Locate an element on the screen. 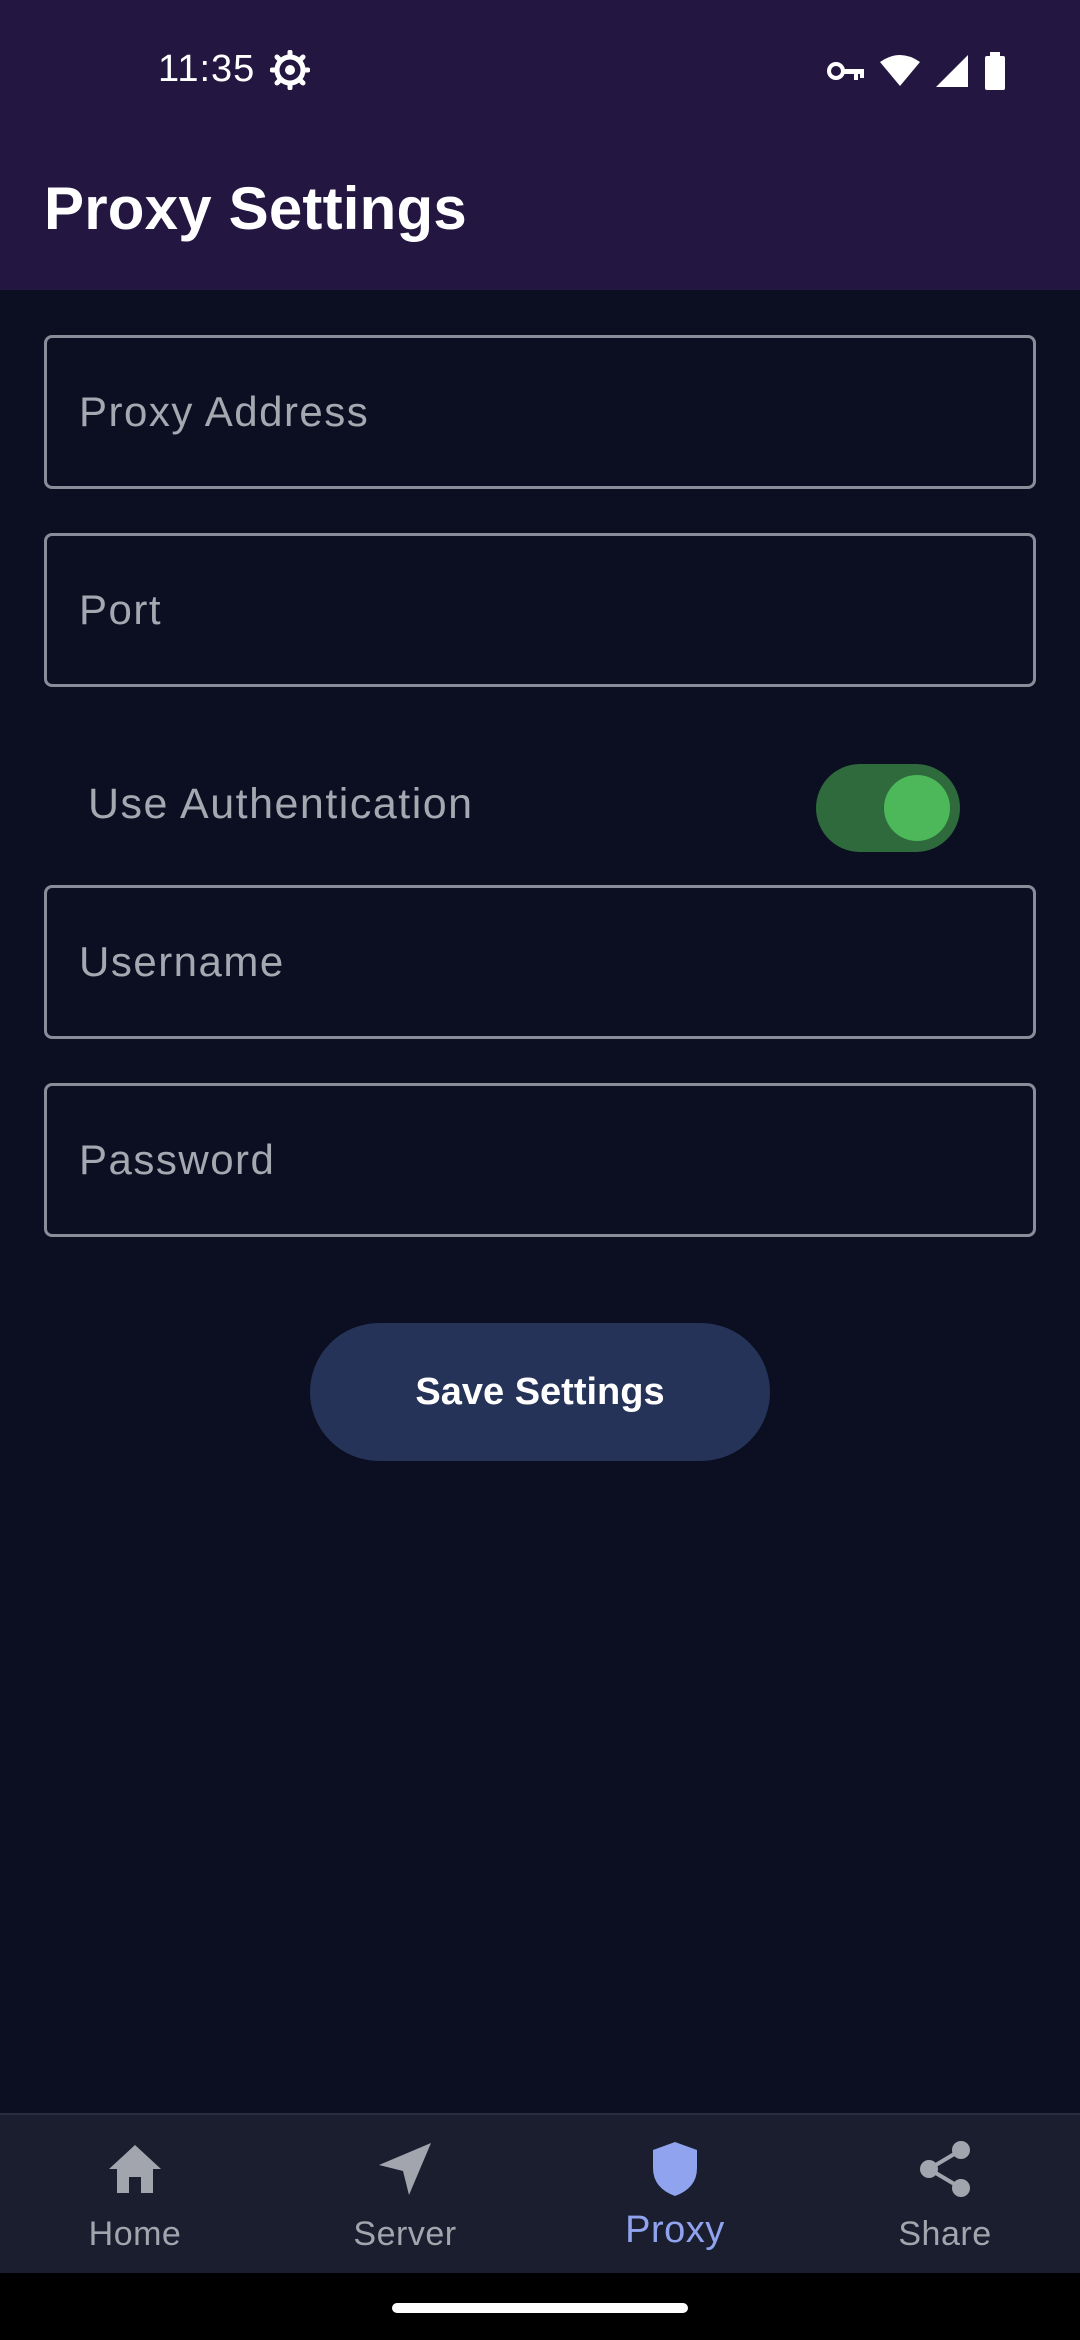 This screenshot has height=2340, width=1080. cellular-signal-icon is located at coordinates (952, 73).